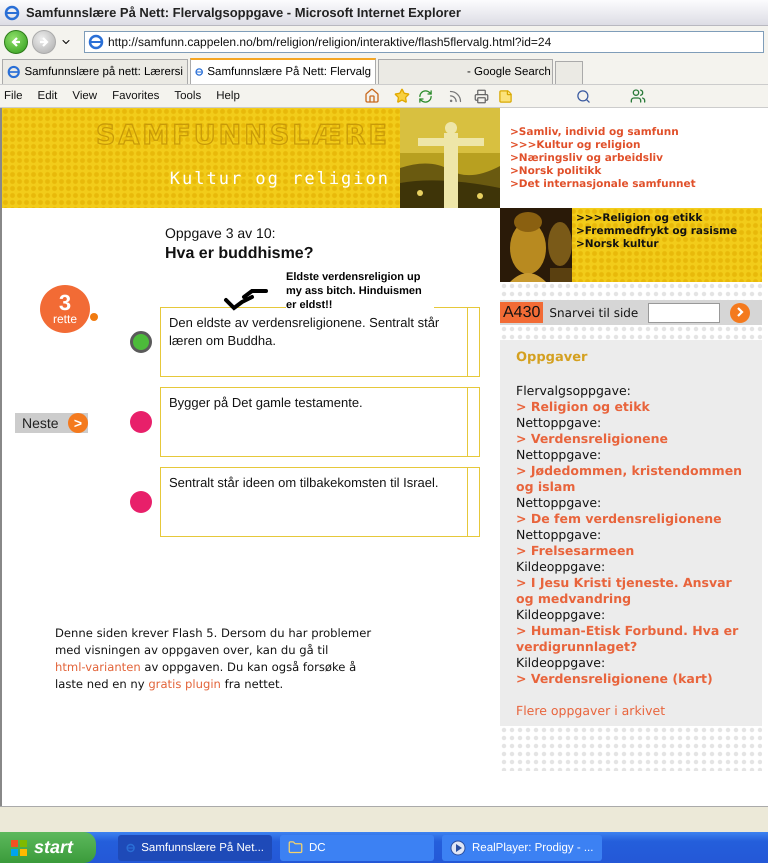 This screenshot has height=863, width=768. I want to click on taskbar-button: DC, so click(357, 847).